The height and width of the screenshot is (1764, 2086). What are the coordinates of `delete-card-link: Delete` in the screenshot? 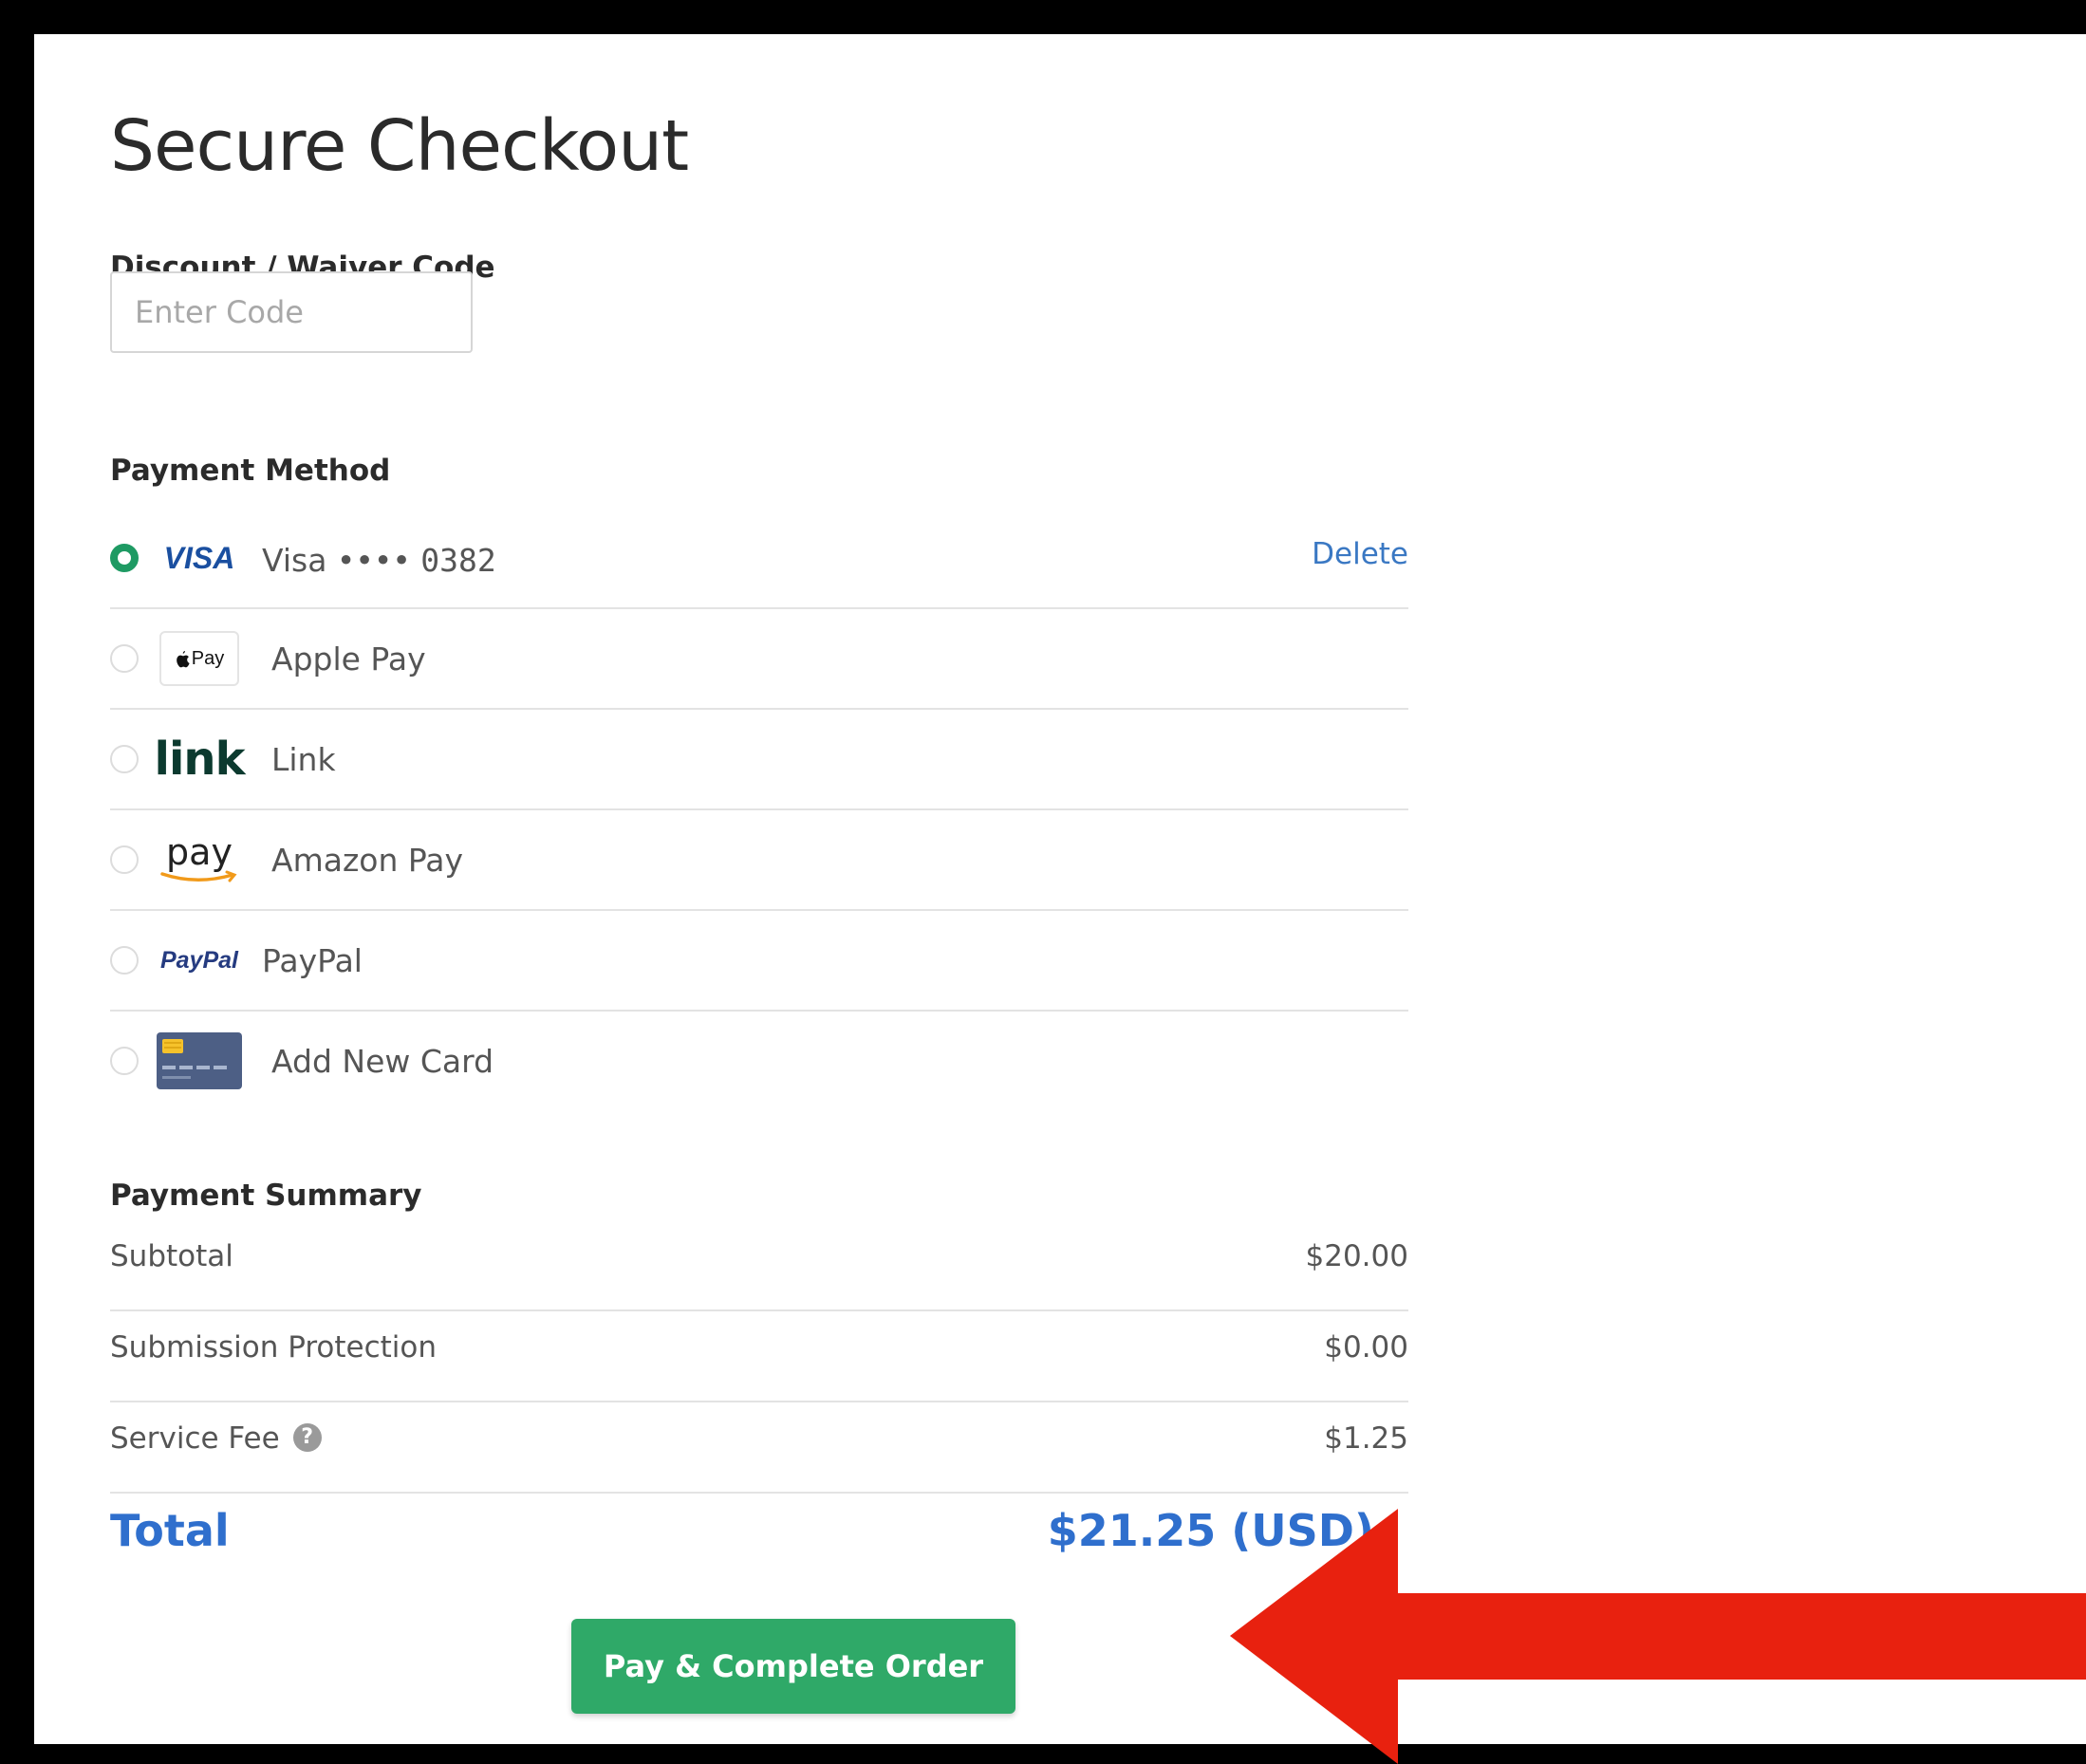 It's located at (1360, 554).